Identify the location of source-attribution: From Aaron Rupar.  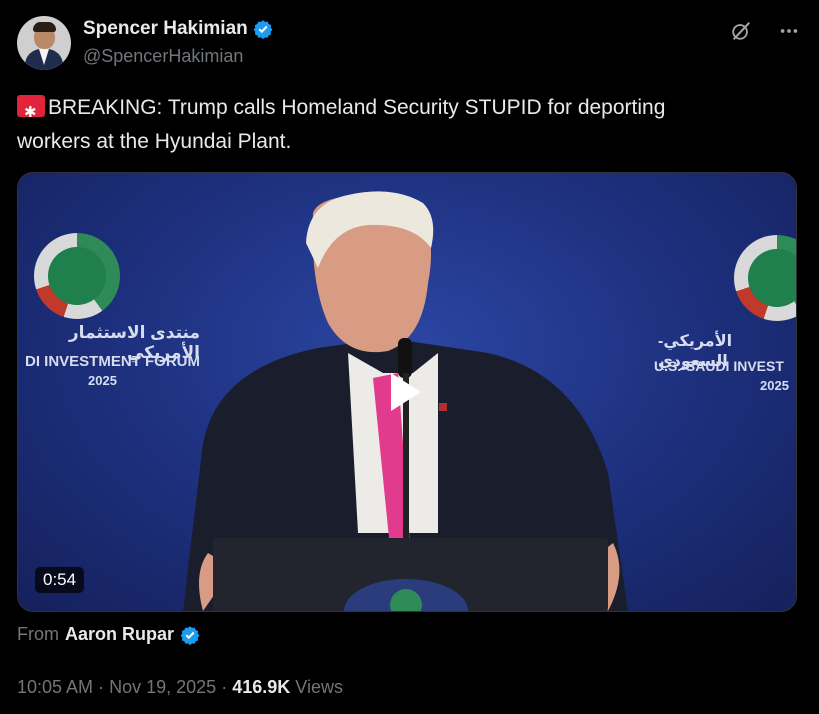
(108, 634).